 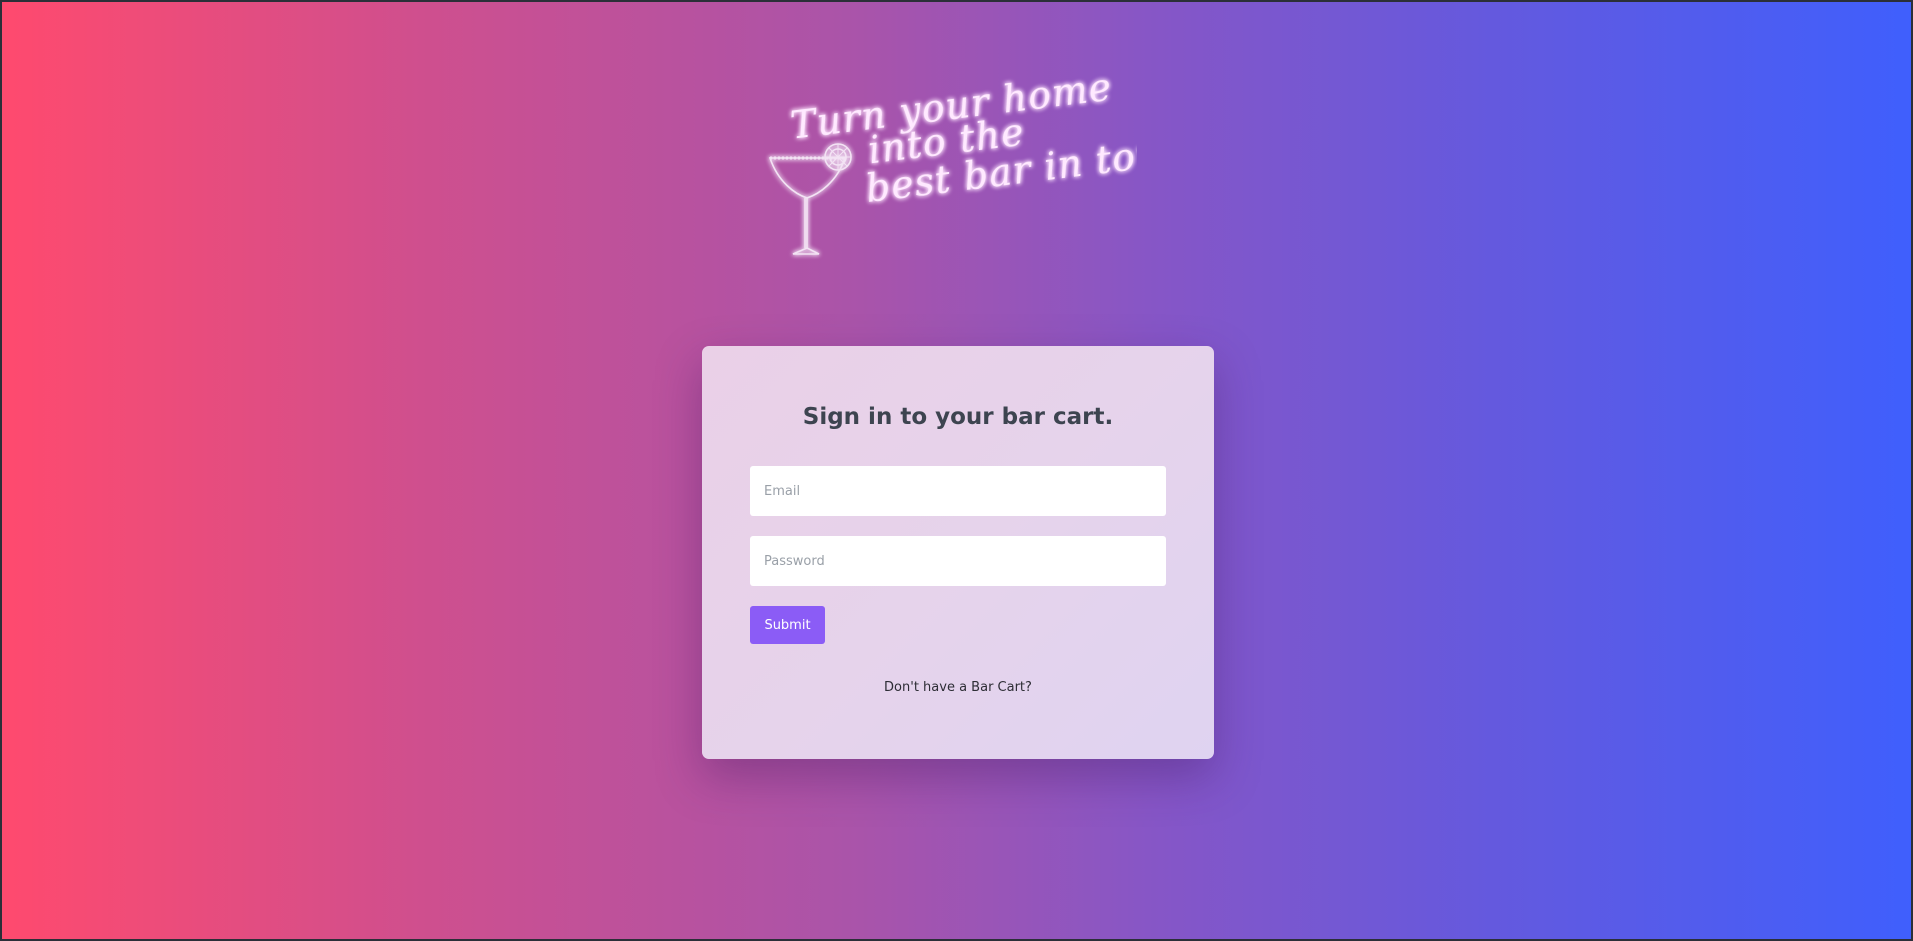 I want to click on margarita-glass-icon, so click(x=810, y=199).